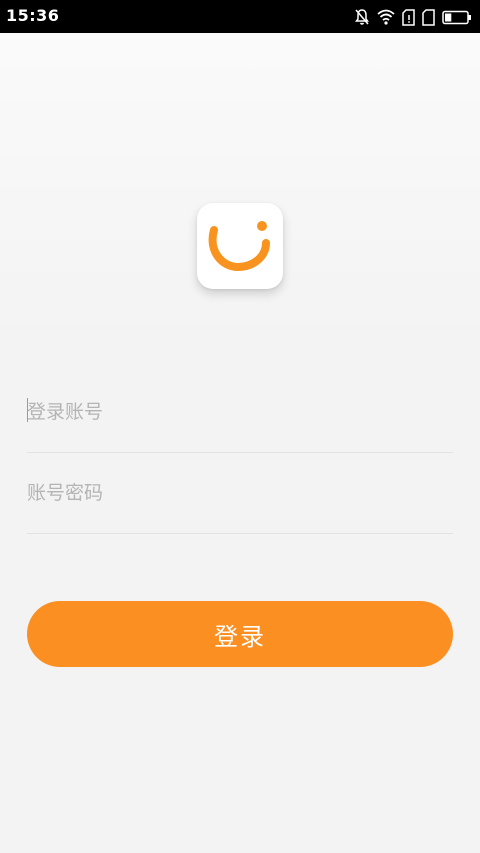 Image resolution: width=480 pixels, height=853 pixels. I want to click on status-icons, so click(413, 17).